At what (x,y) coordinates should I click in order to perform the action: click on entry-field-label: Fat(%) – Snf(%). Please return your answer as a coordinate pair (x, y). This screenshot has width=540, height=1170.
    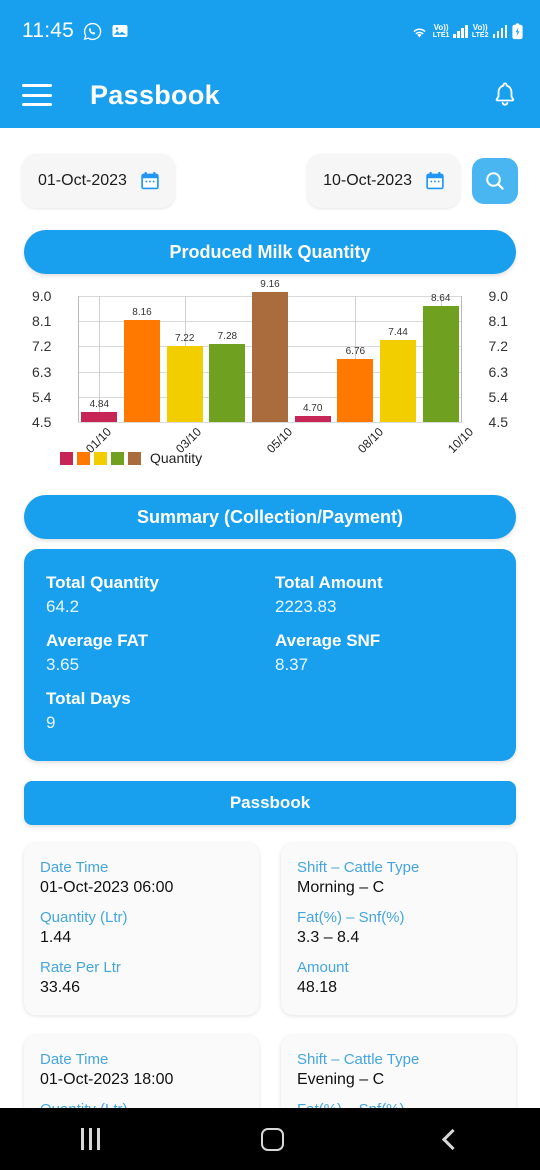
    Looking at the image, I should click on (351, 917).